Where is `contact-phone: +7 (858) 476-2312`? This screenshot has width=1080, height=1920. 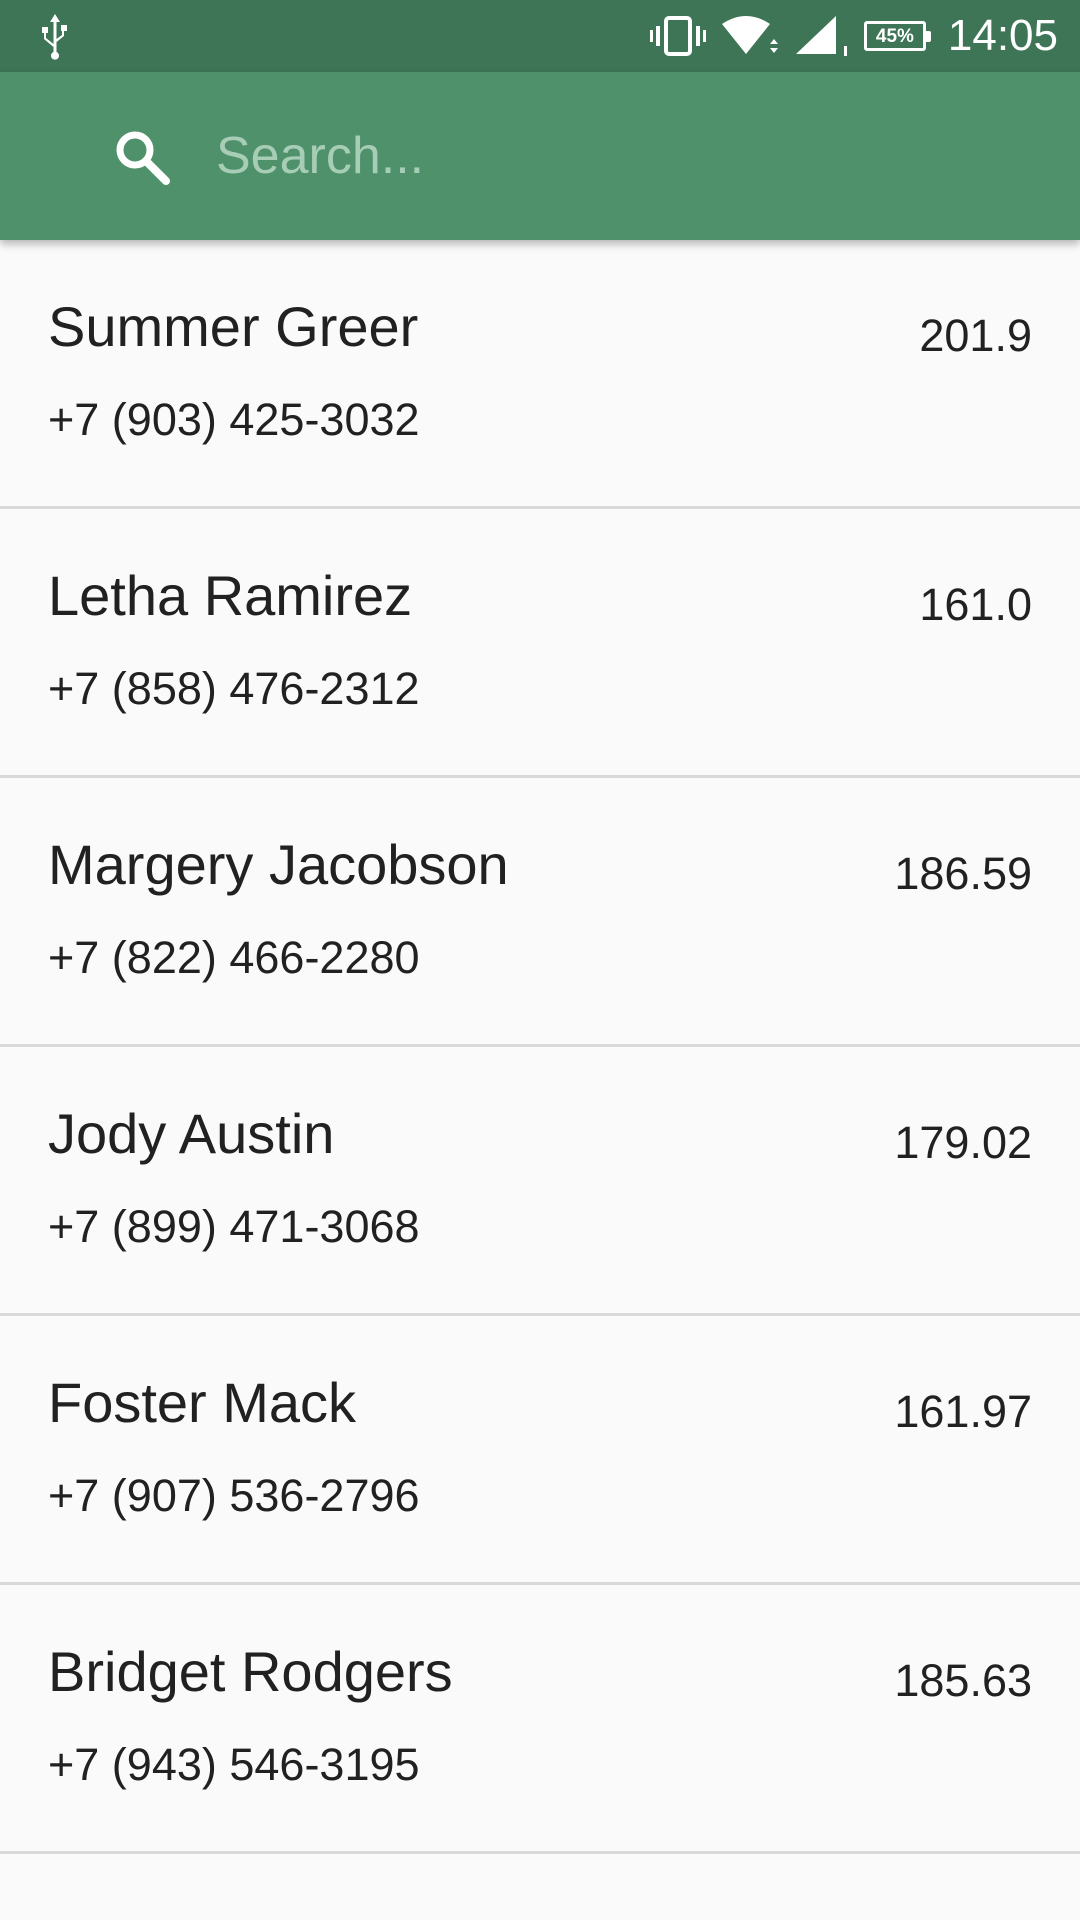 contact-phone: +7 (858) 476-2312 is located at coordinates (234, 688).